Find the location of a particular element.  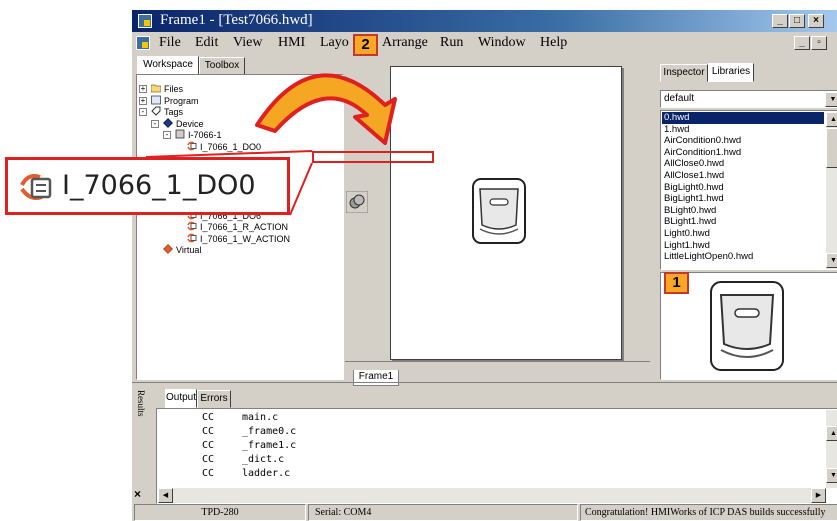

step-badge-2: 2 is located at coordinates (365, 45).